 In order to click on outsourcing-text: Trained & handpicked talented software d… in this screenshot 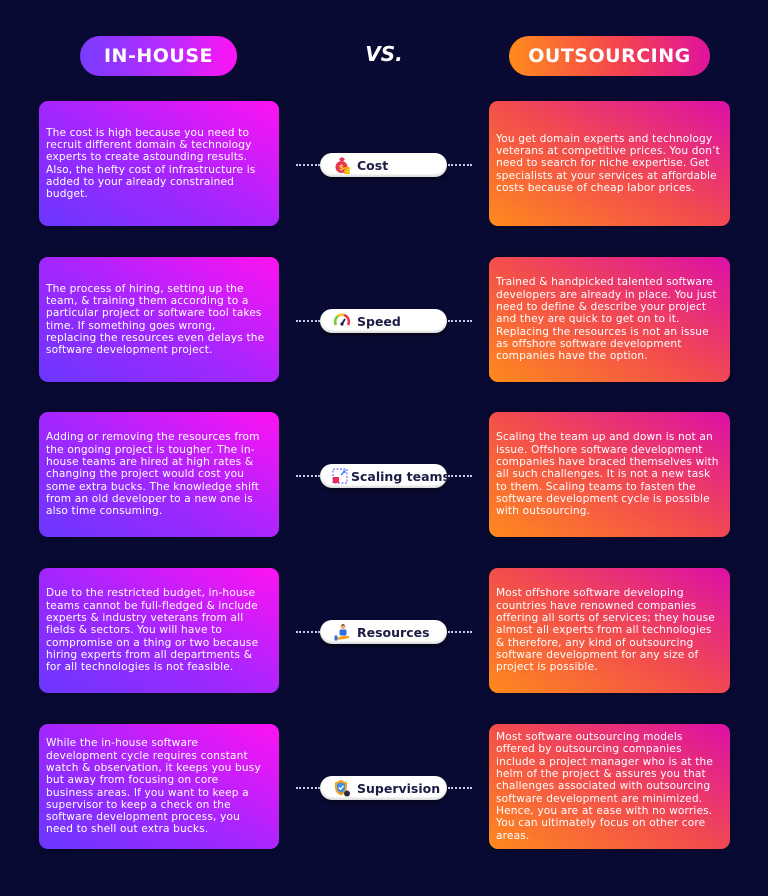, I will do `click(606, 319)`.